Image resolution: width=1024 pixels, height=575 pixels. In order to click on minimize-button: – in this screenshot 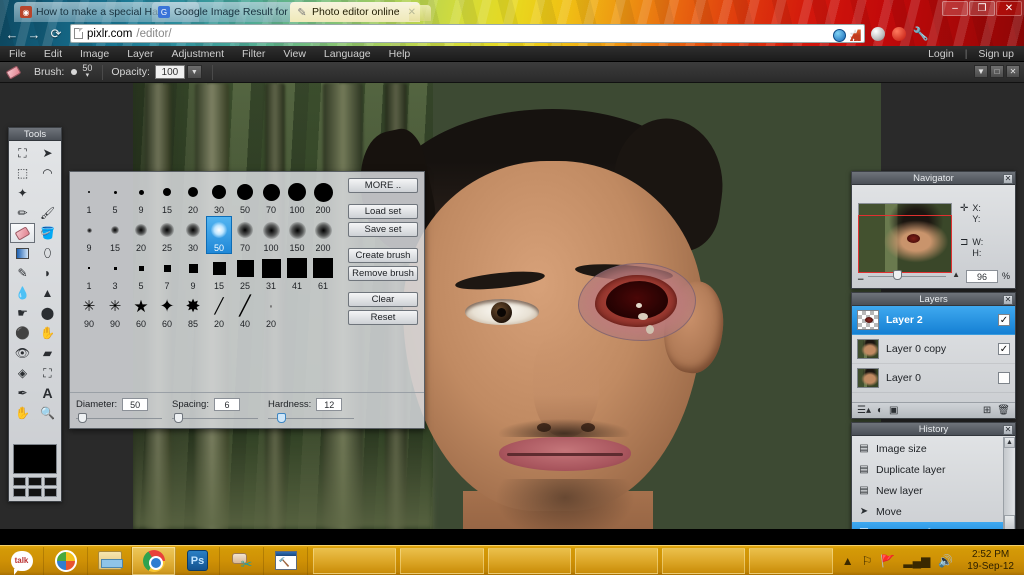, I will do `click(955, 8)`.